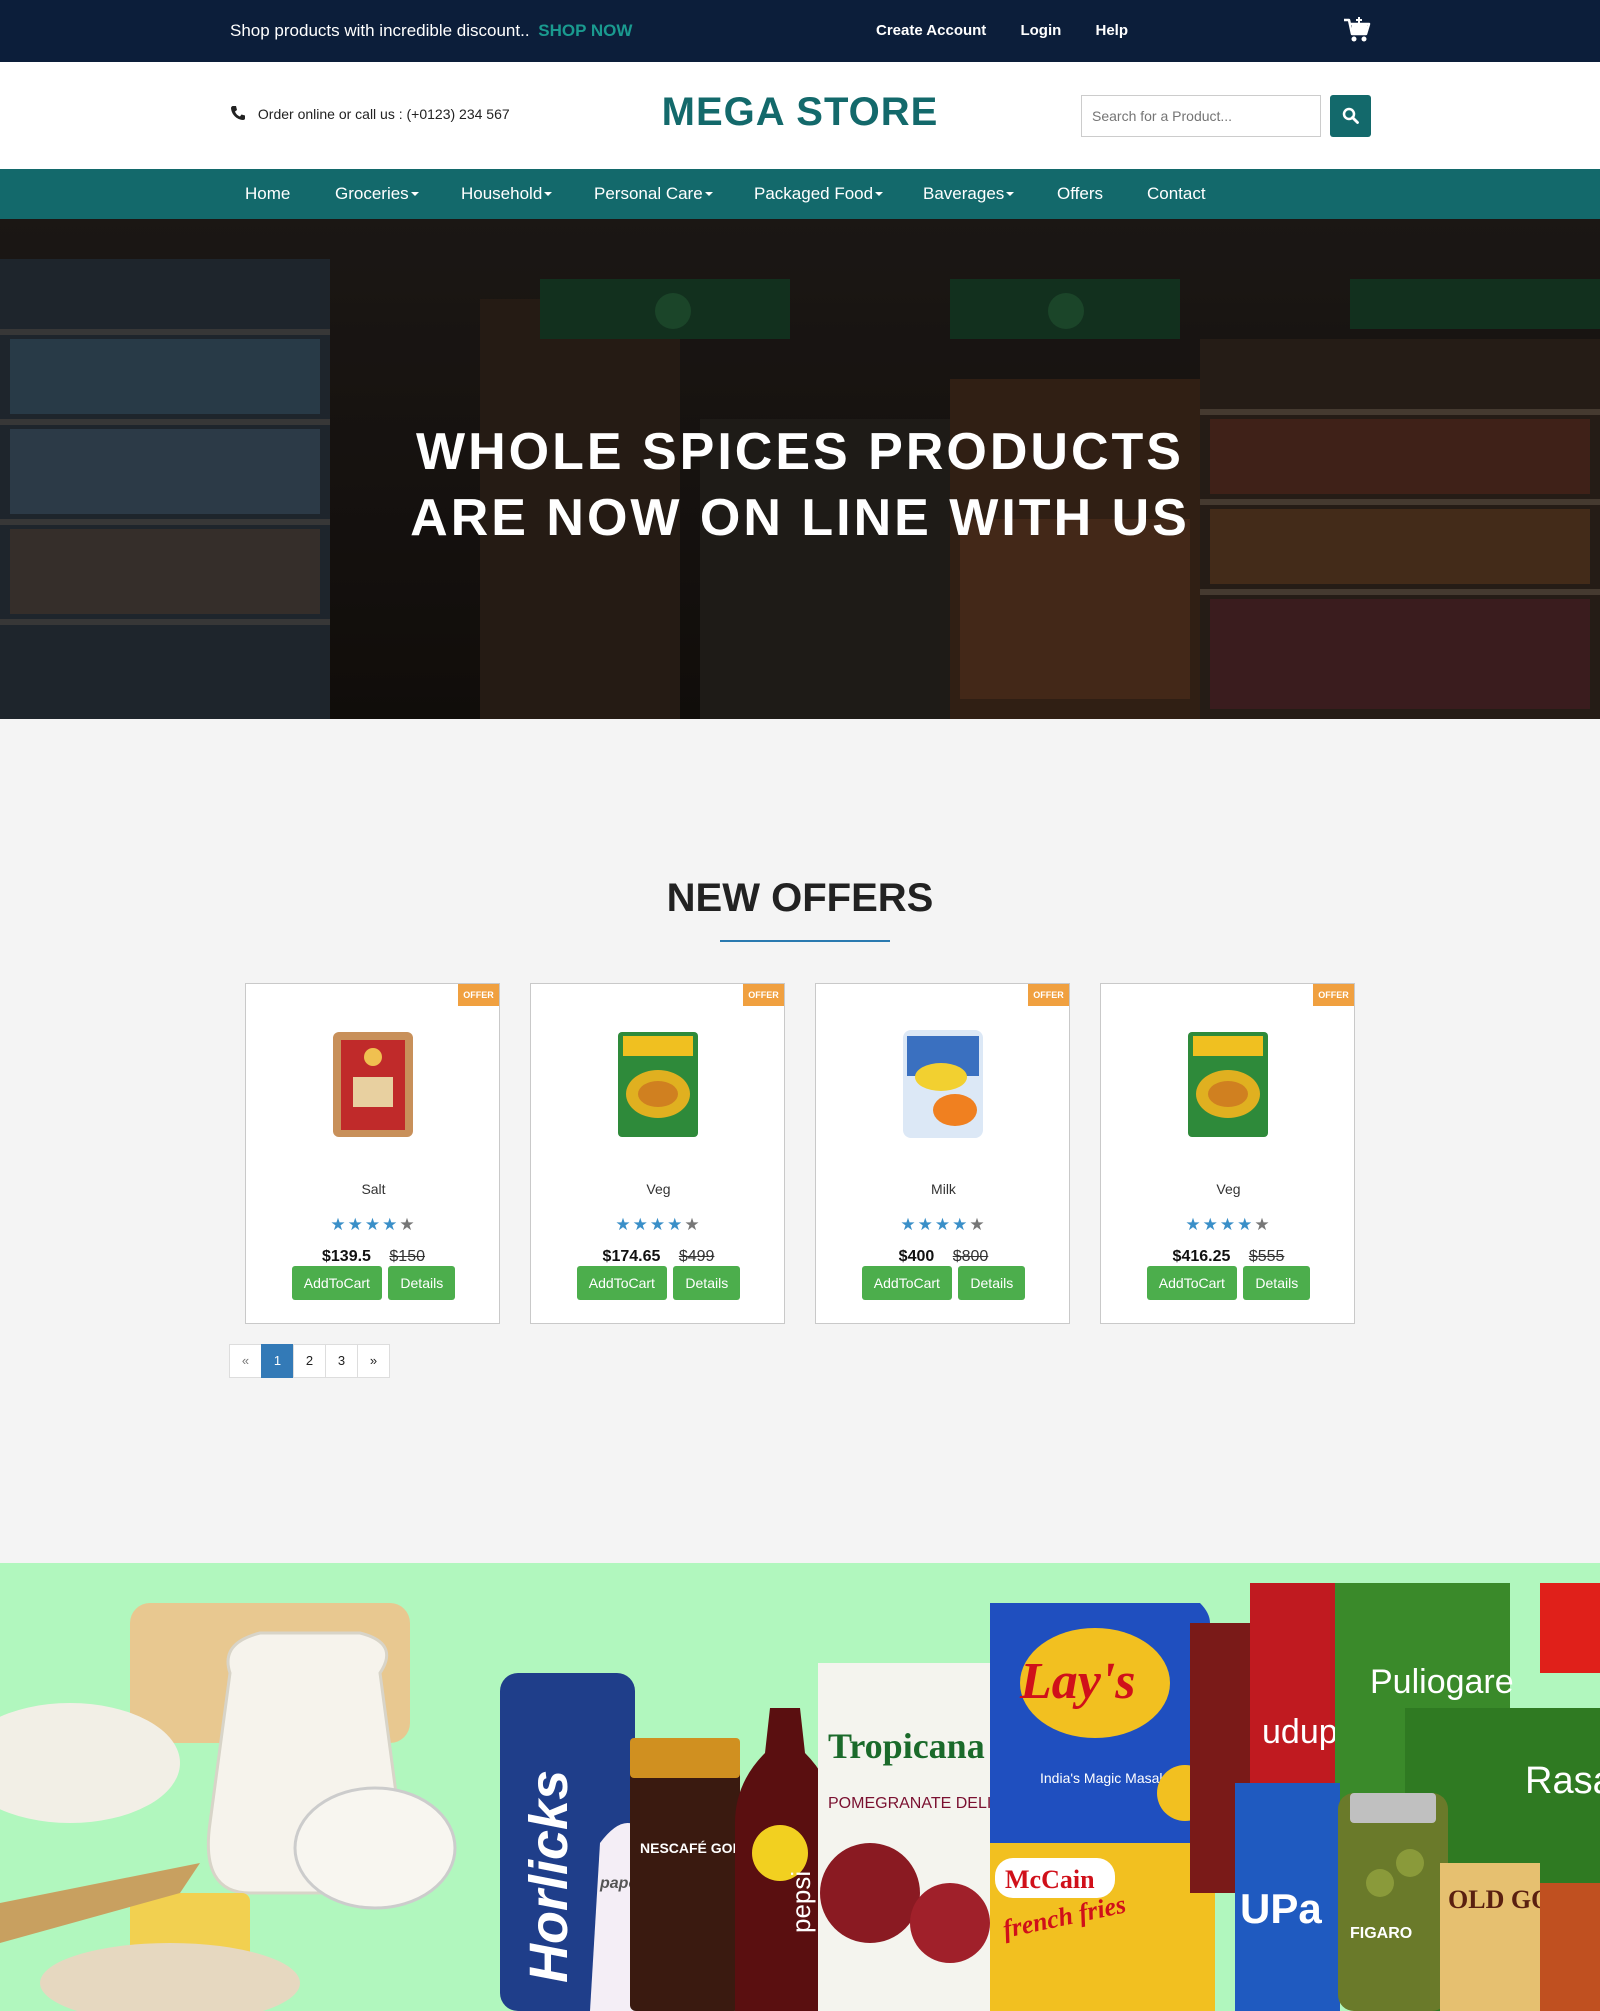 The width and height of the screenshot is (1600, 2011). I want to click on pagination: « 1 2 3 », so click(309, 1361).